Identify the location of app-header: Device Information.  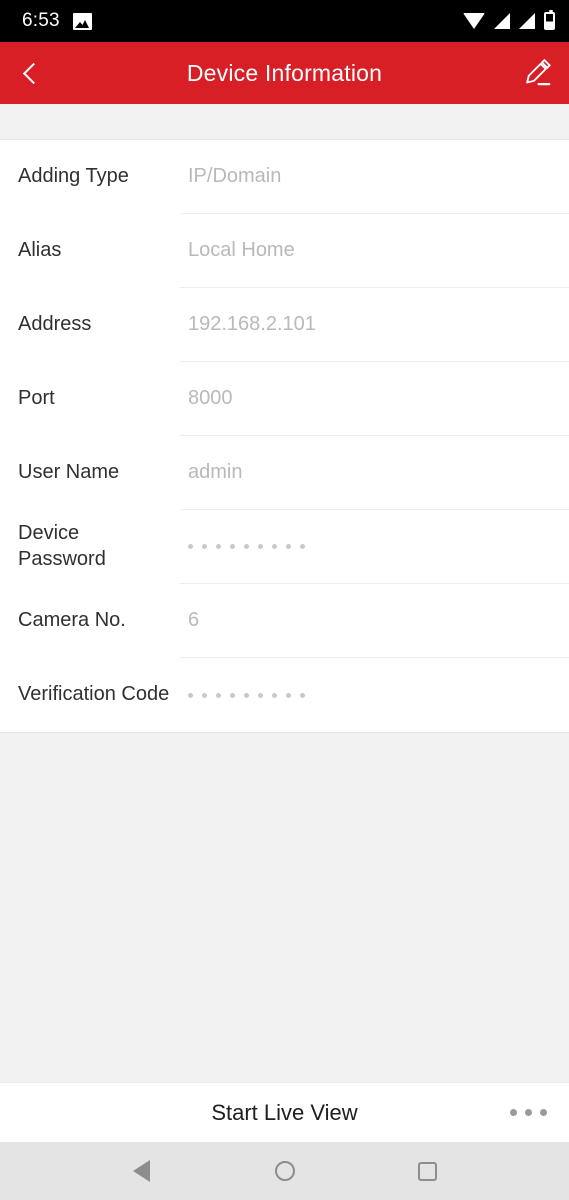
(284, 73).